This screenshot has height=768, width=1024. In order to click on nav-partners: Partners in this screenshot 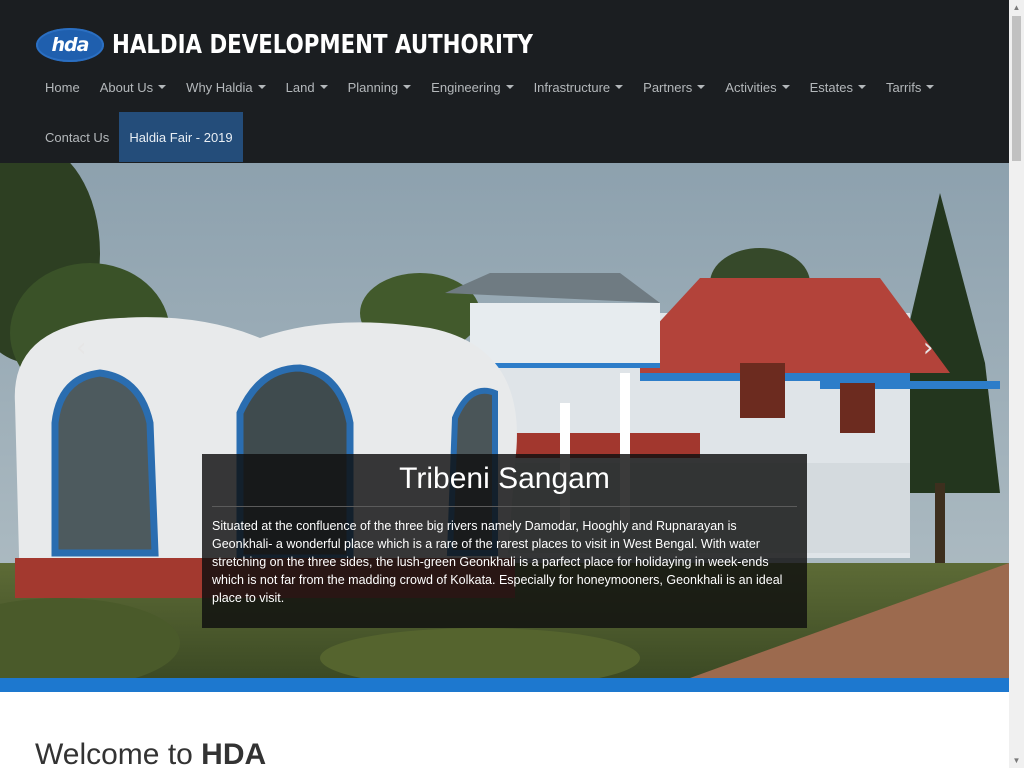, I will do `click(674, 87)`.